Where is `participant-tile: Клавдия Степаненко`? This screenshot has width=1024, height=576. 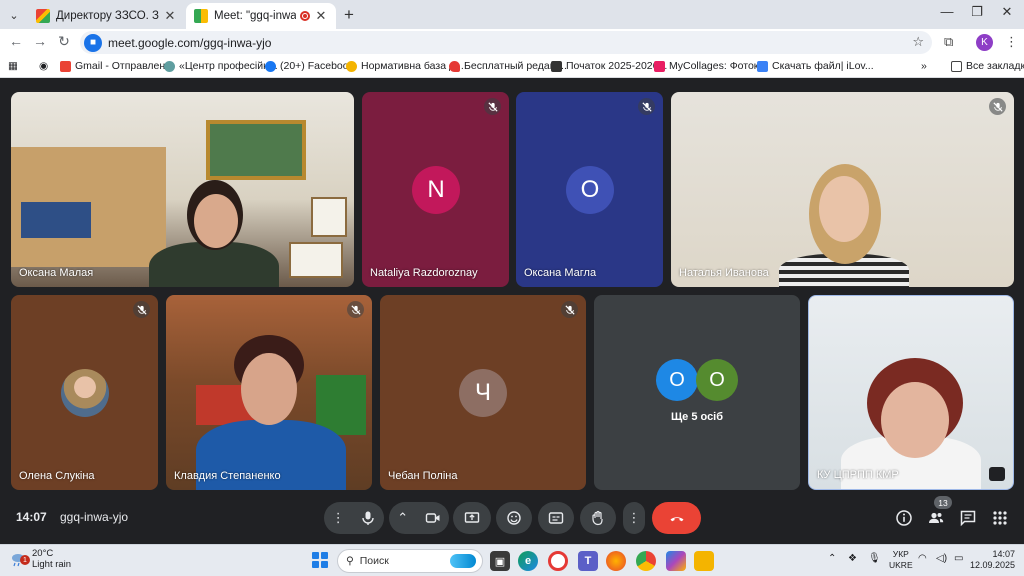 participant-tile: Клавдия Степаненко is located at coordinates (269, 392).